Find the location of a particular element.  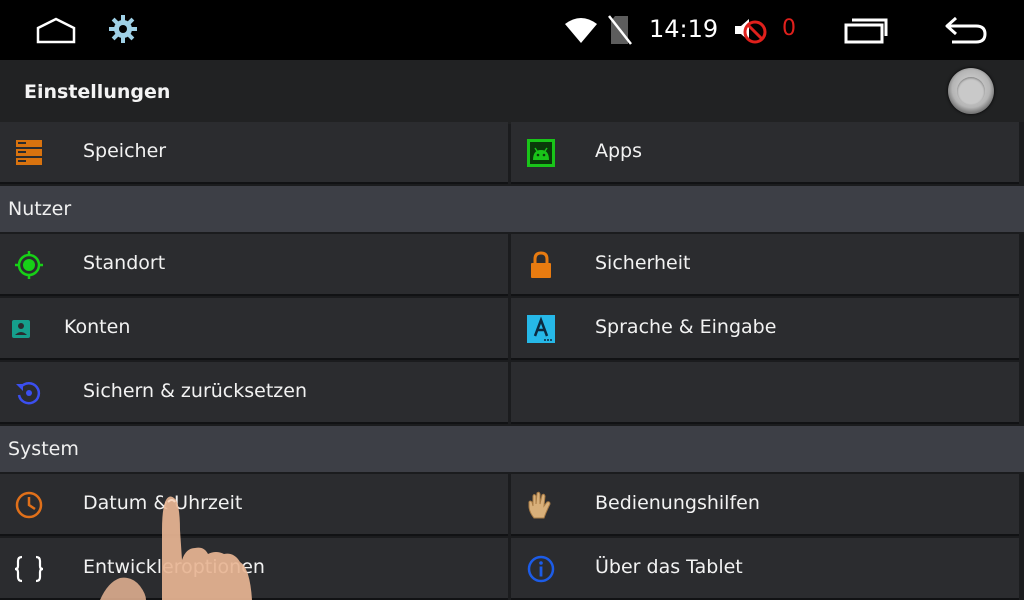

settings-item-label: Sprache & Eingabe is located at coordinates (686, 327).